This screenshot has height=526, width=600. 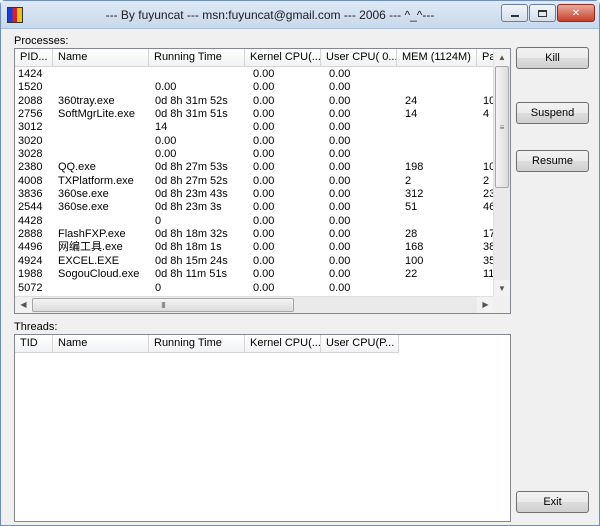 I want to click on kill-button: Kill, so click(x=552, y=58).